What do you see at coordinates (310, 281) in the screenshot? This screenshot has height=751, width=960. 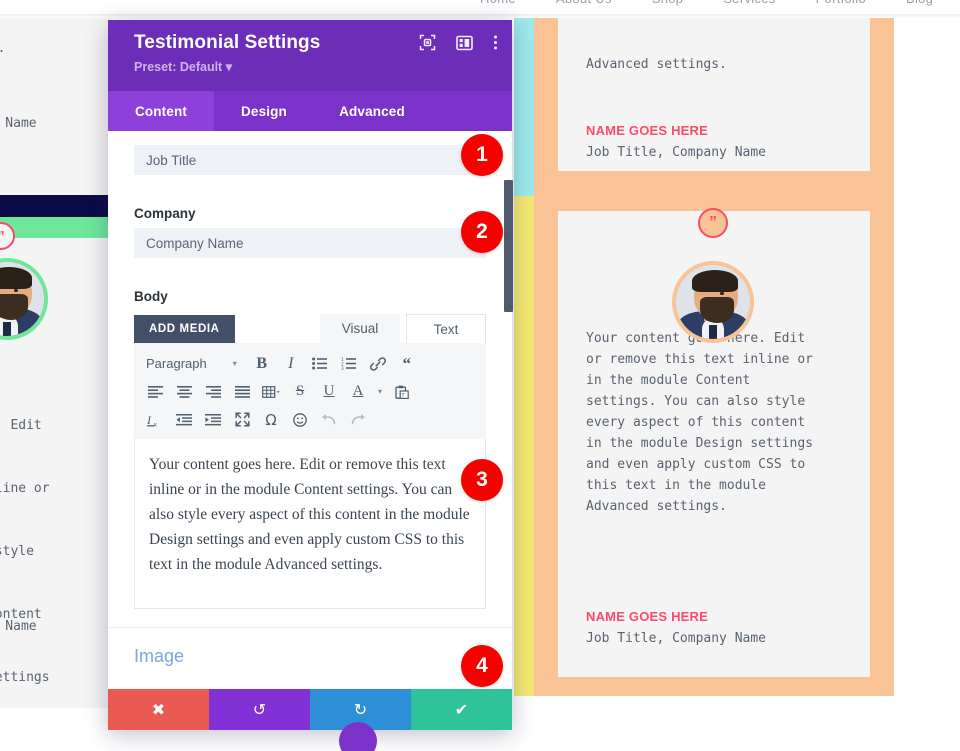 I see `body-row: Body` at bounding box center [310, 281].